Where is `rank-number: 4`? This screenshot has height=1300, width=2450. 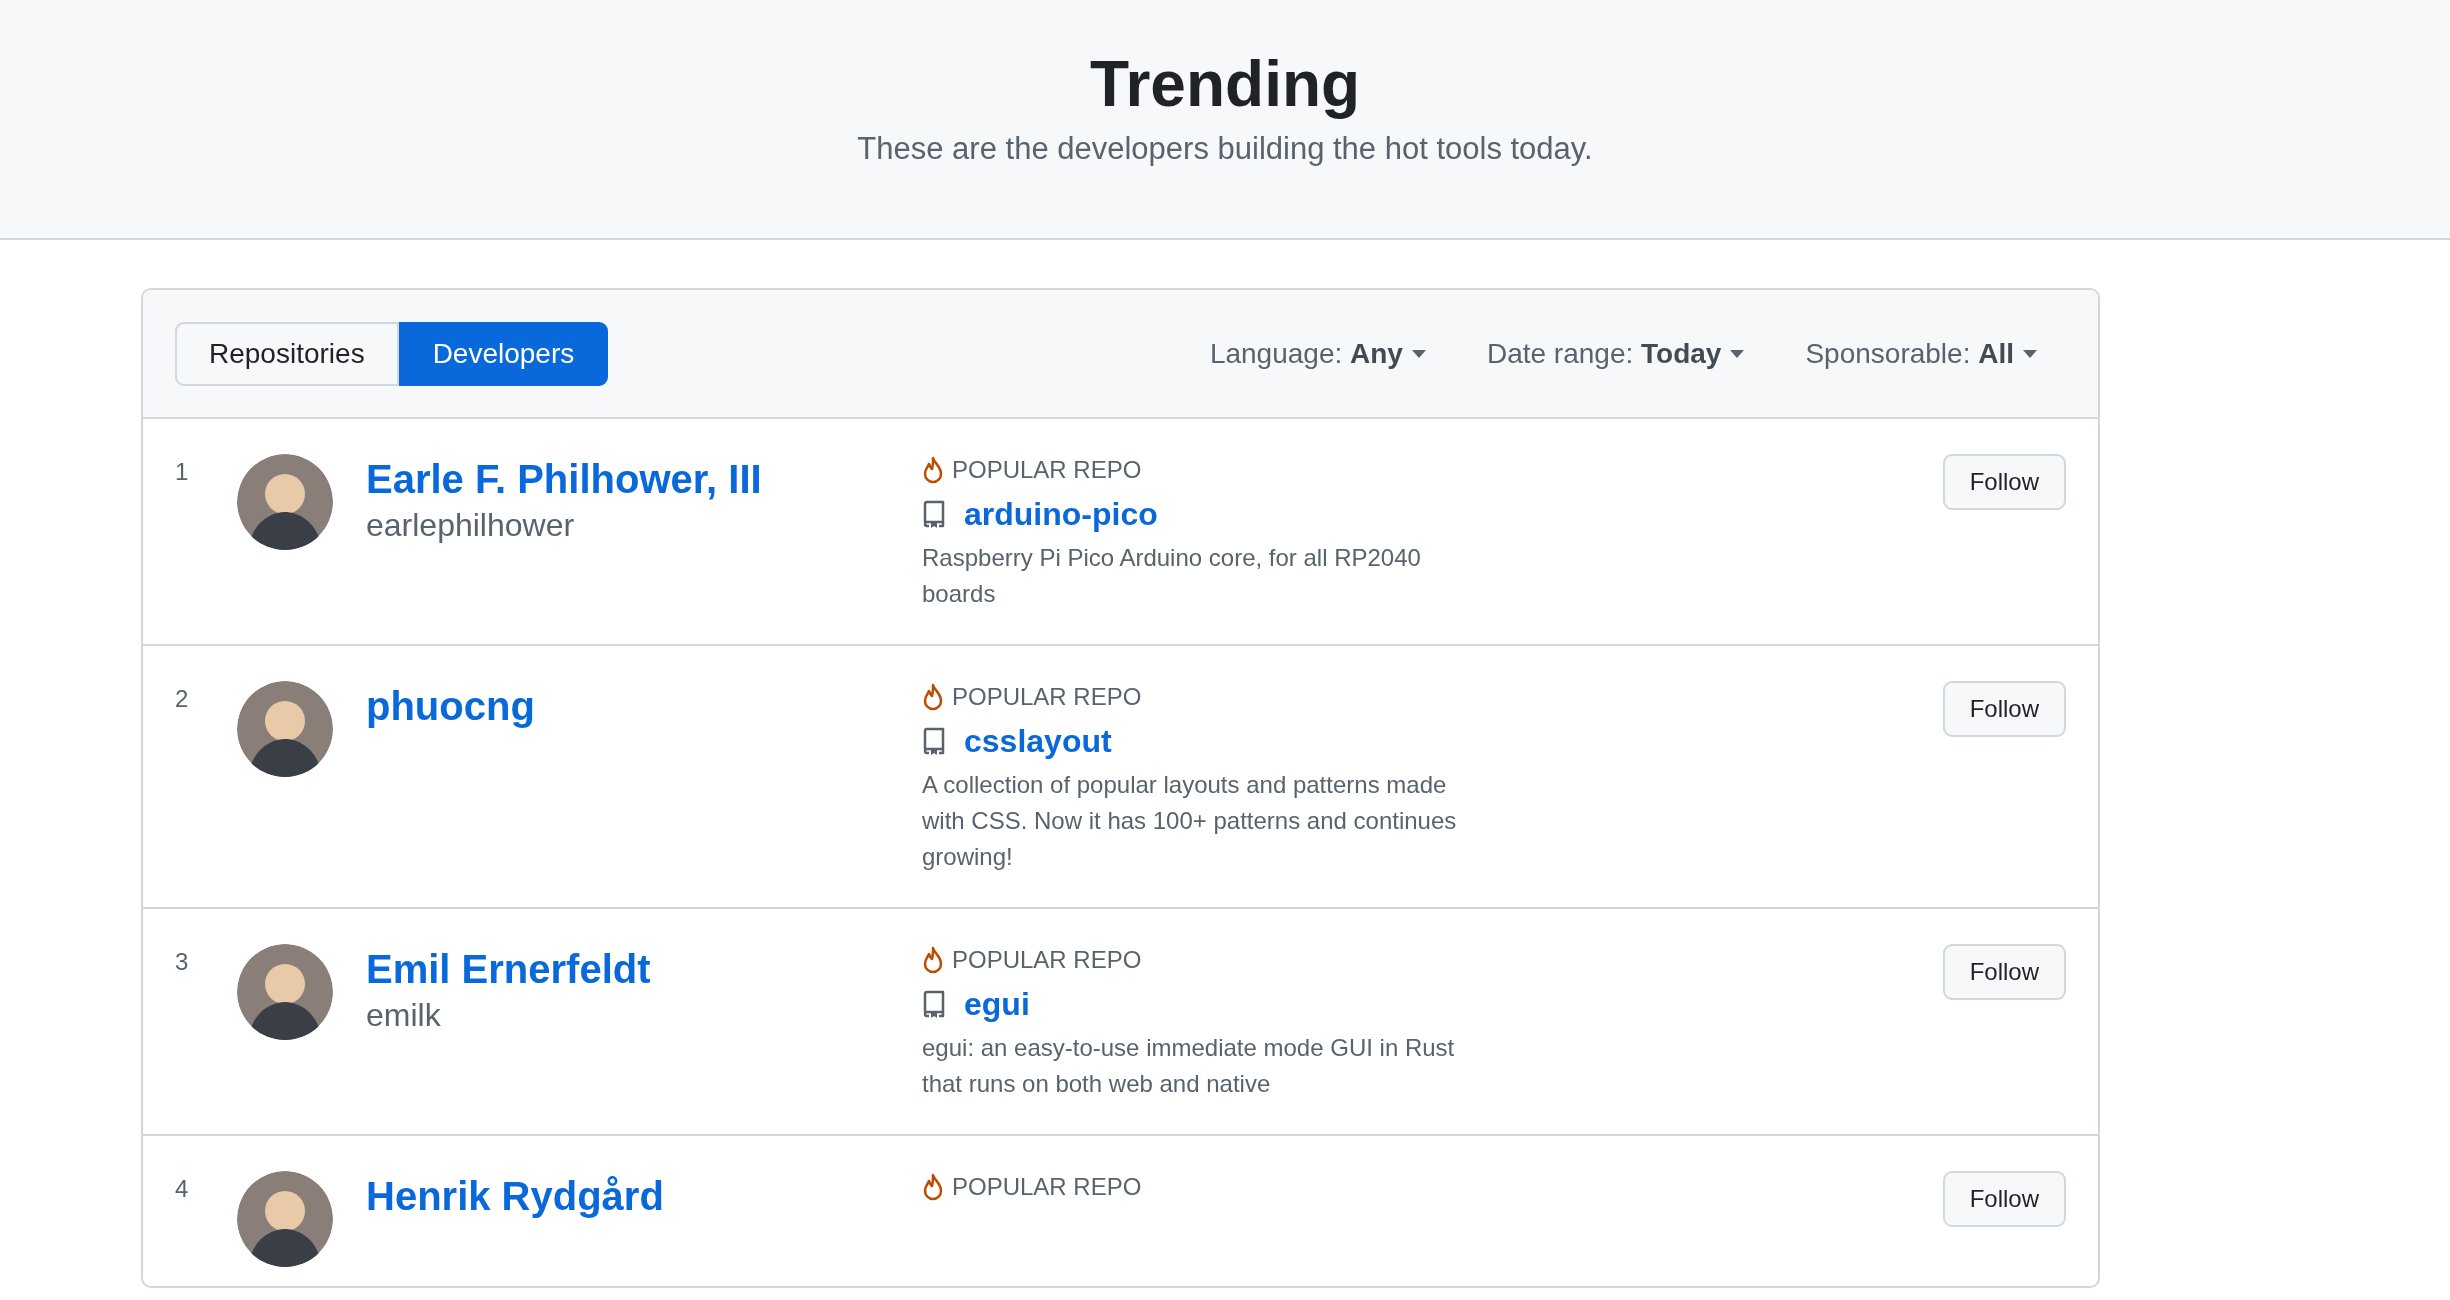 rank-number: 4 is located at coordinates (182, 1189).